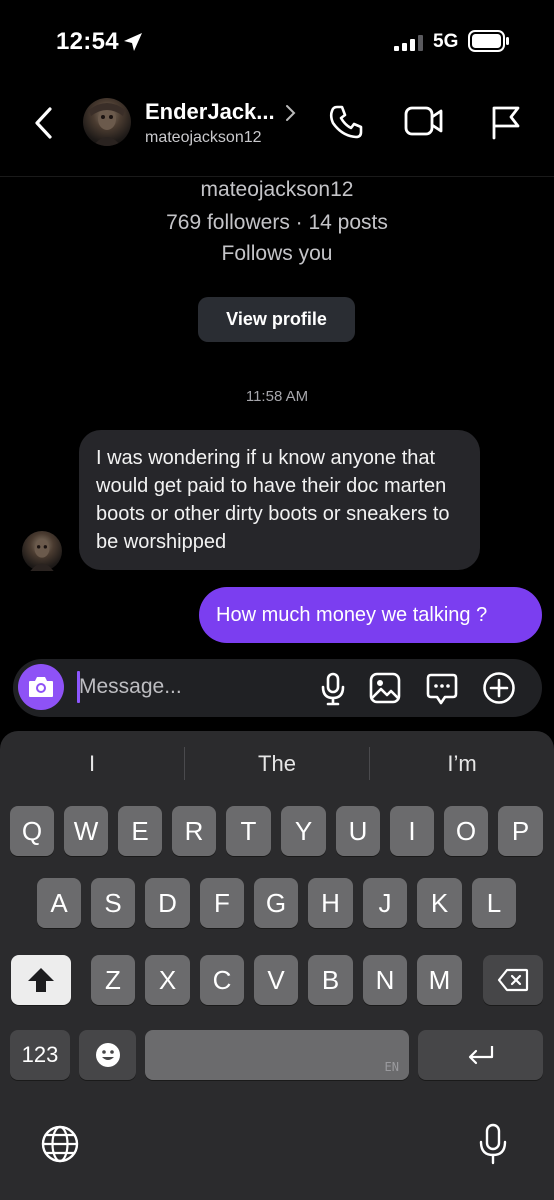 The image size is (554, 1200). I want to click on contact-username: mateojackson12, so click(203, 137).